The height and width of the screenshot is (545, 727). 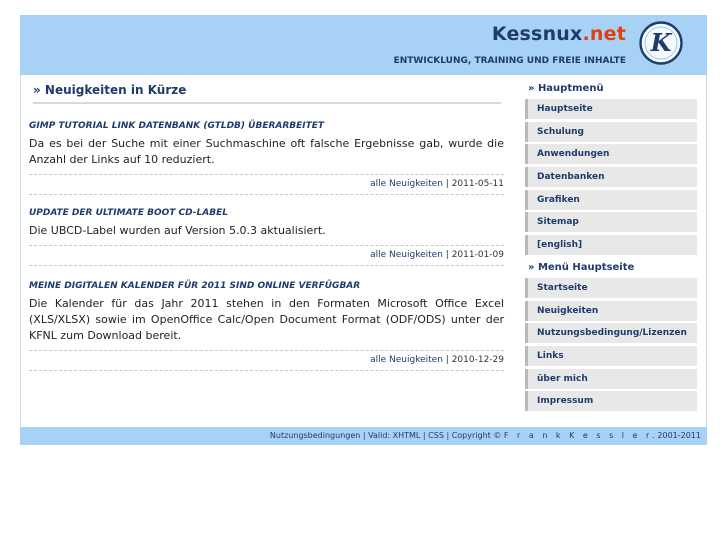 What do you see at coordinates (407, 435) in the screenshot?
I see `footer-xhtml-link: XHTML` at bounding box center [407, 435].